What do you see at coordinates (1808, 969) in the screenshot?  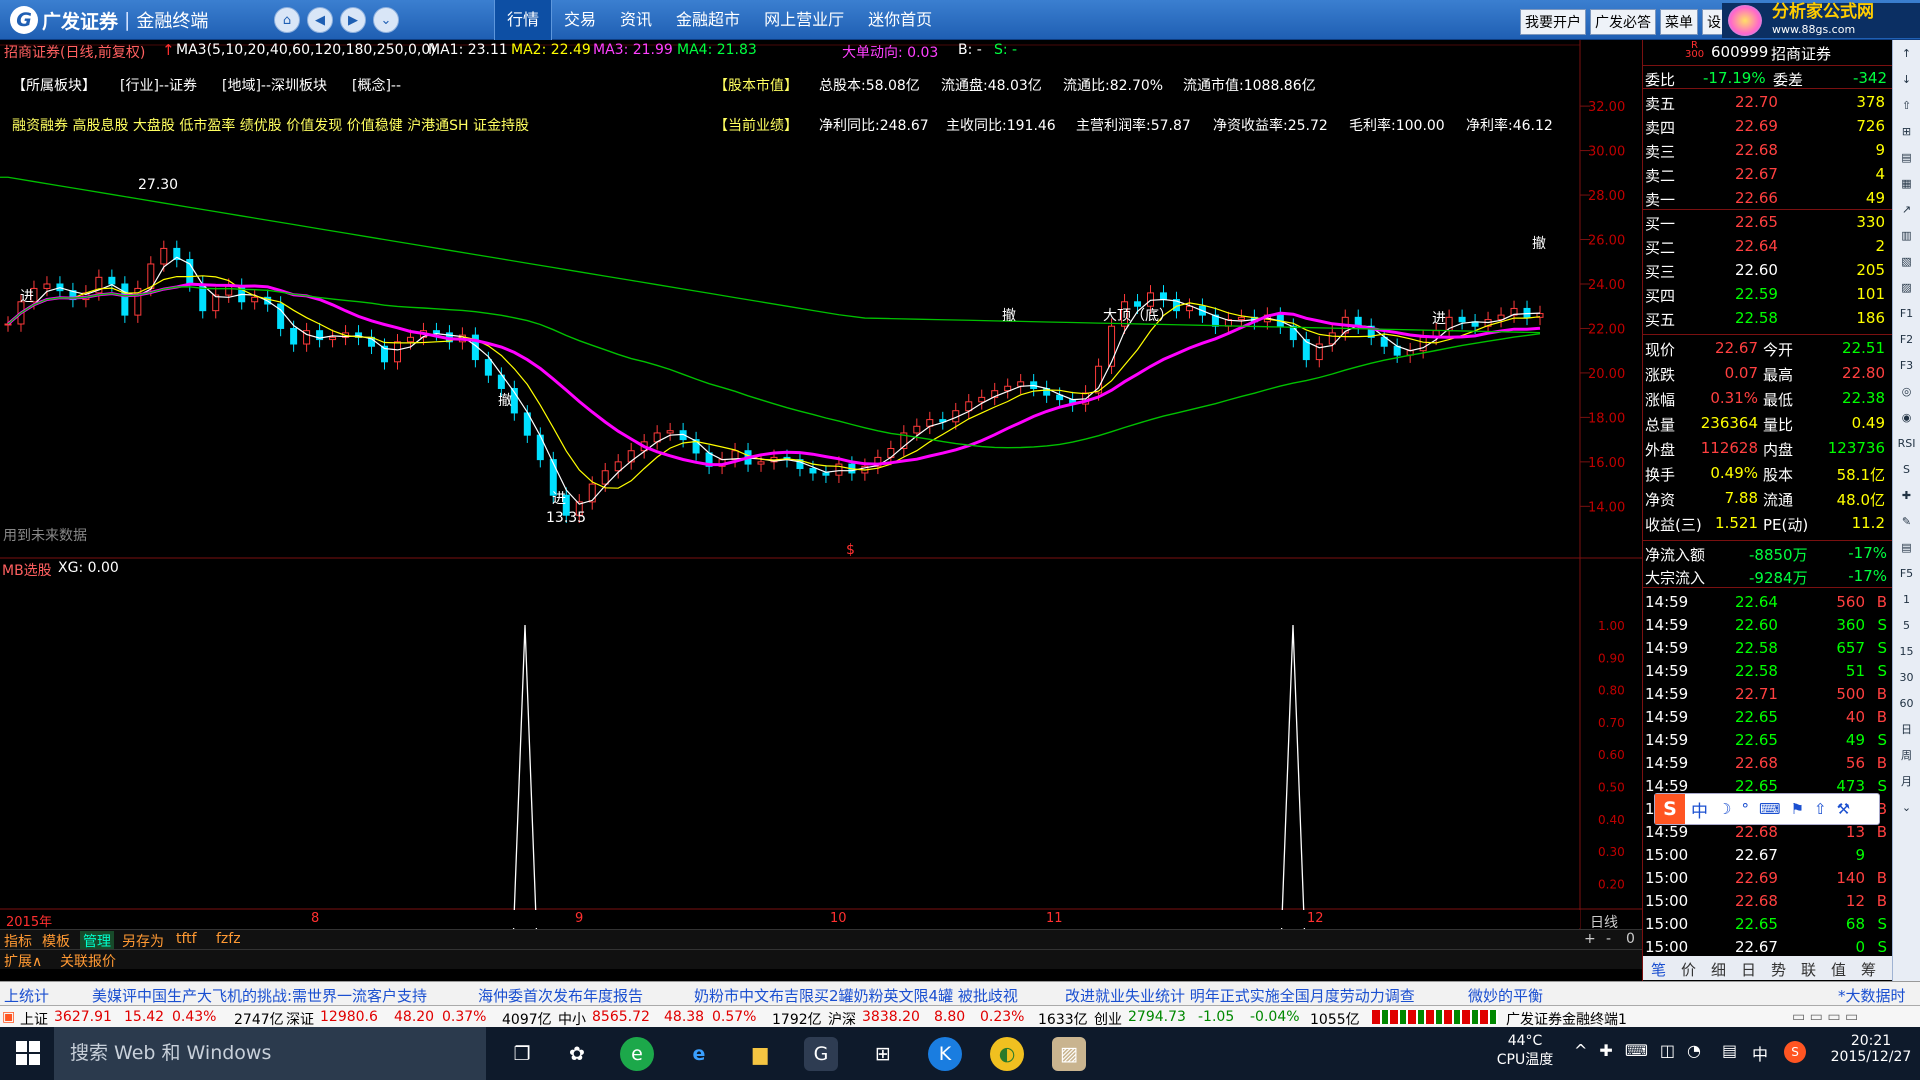 I see `quote-tab: 联` at bounding box center [1808, 969].